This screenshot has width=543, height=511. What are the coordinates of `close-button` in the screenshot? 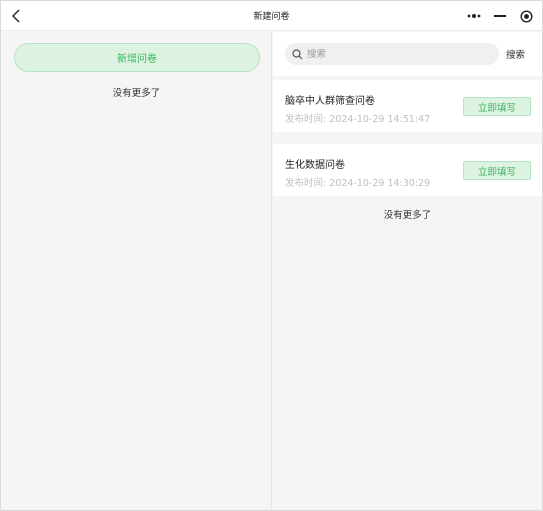 It's located at (526, 16).